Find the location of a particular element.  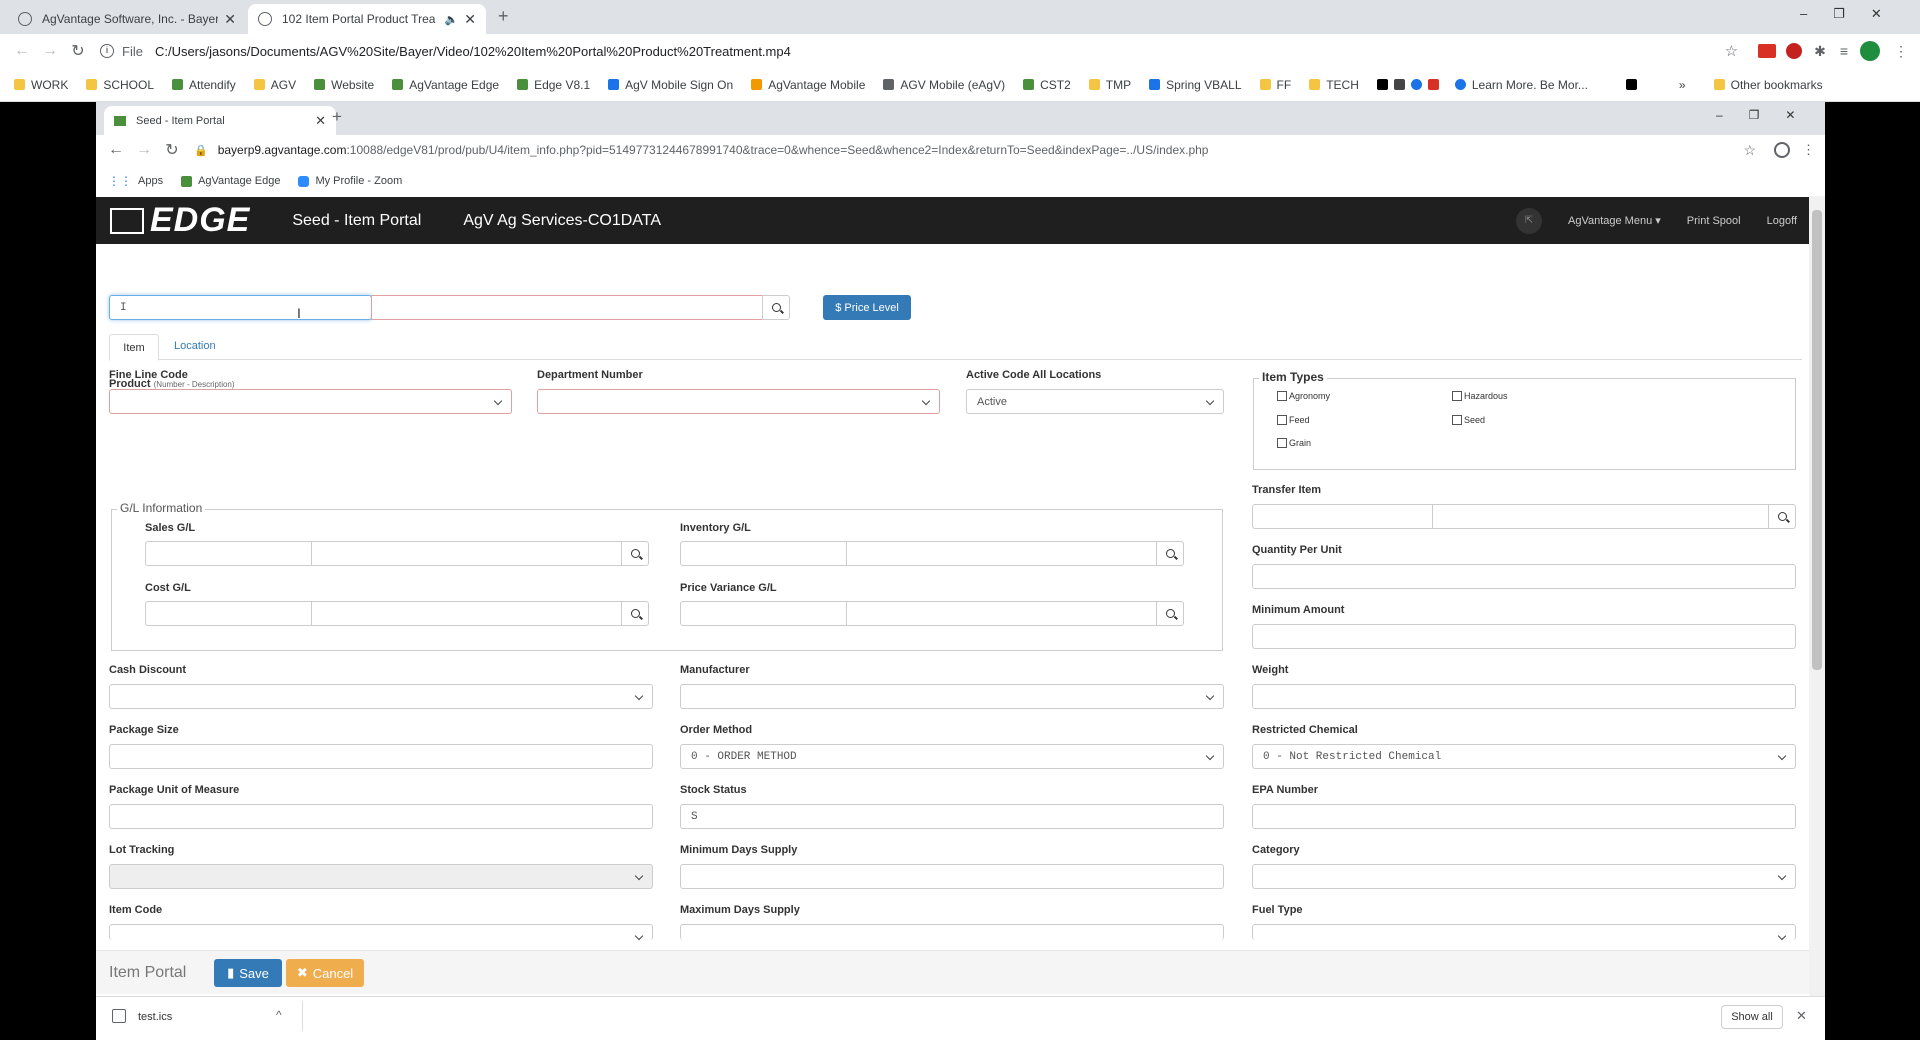

chevron-up-icon: ^ is located at coordinates (279, 1015).